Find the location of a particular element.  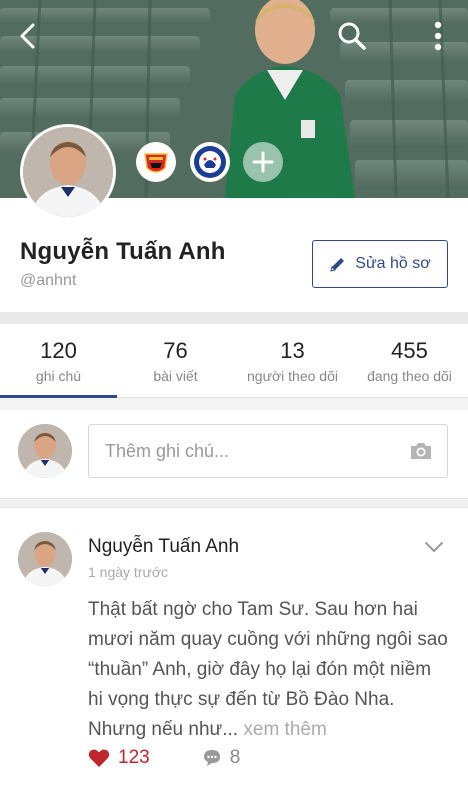

search-icon is located at coordinates (352, 36).